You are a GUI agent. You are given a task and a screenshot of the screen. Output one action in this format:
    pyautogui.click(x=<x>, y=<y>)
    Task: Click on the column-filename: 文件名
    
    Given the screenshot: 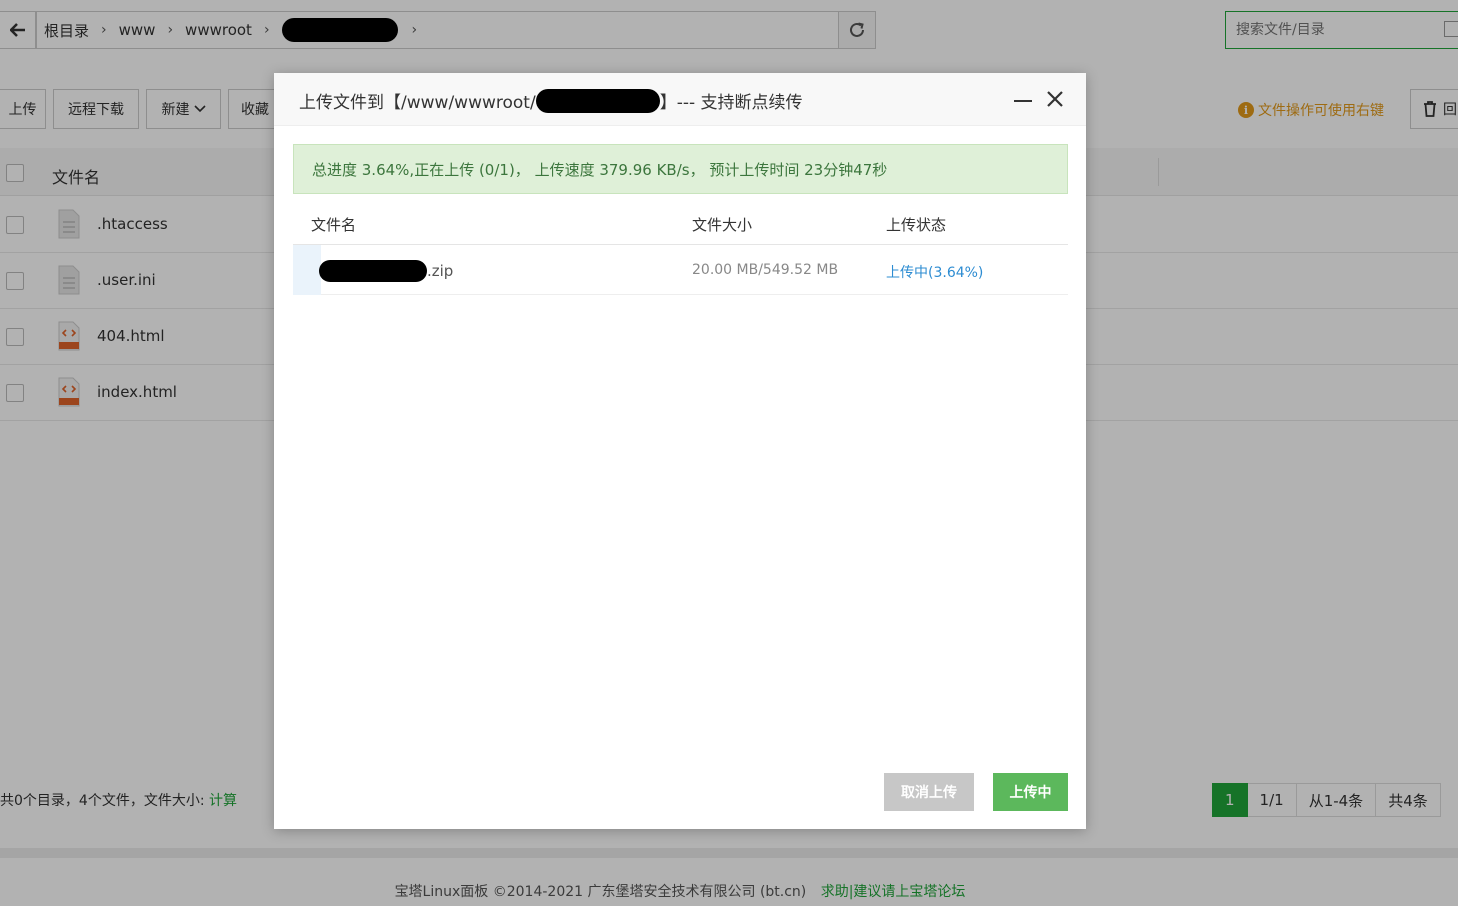 What is the action you would take?
    pyautogui.click(x=334, y=225)
    